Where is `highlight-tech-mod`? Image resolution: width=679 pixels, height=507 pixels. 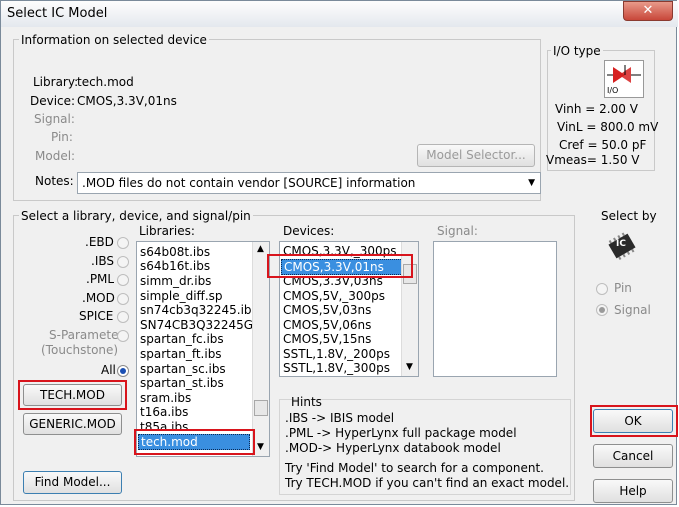
highlight-tech-mod is located at coordinates (72, 395).